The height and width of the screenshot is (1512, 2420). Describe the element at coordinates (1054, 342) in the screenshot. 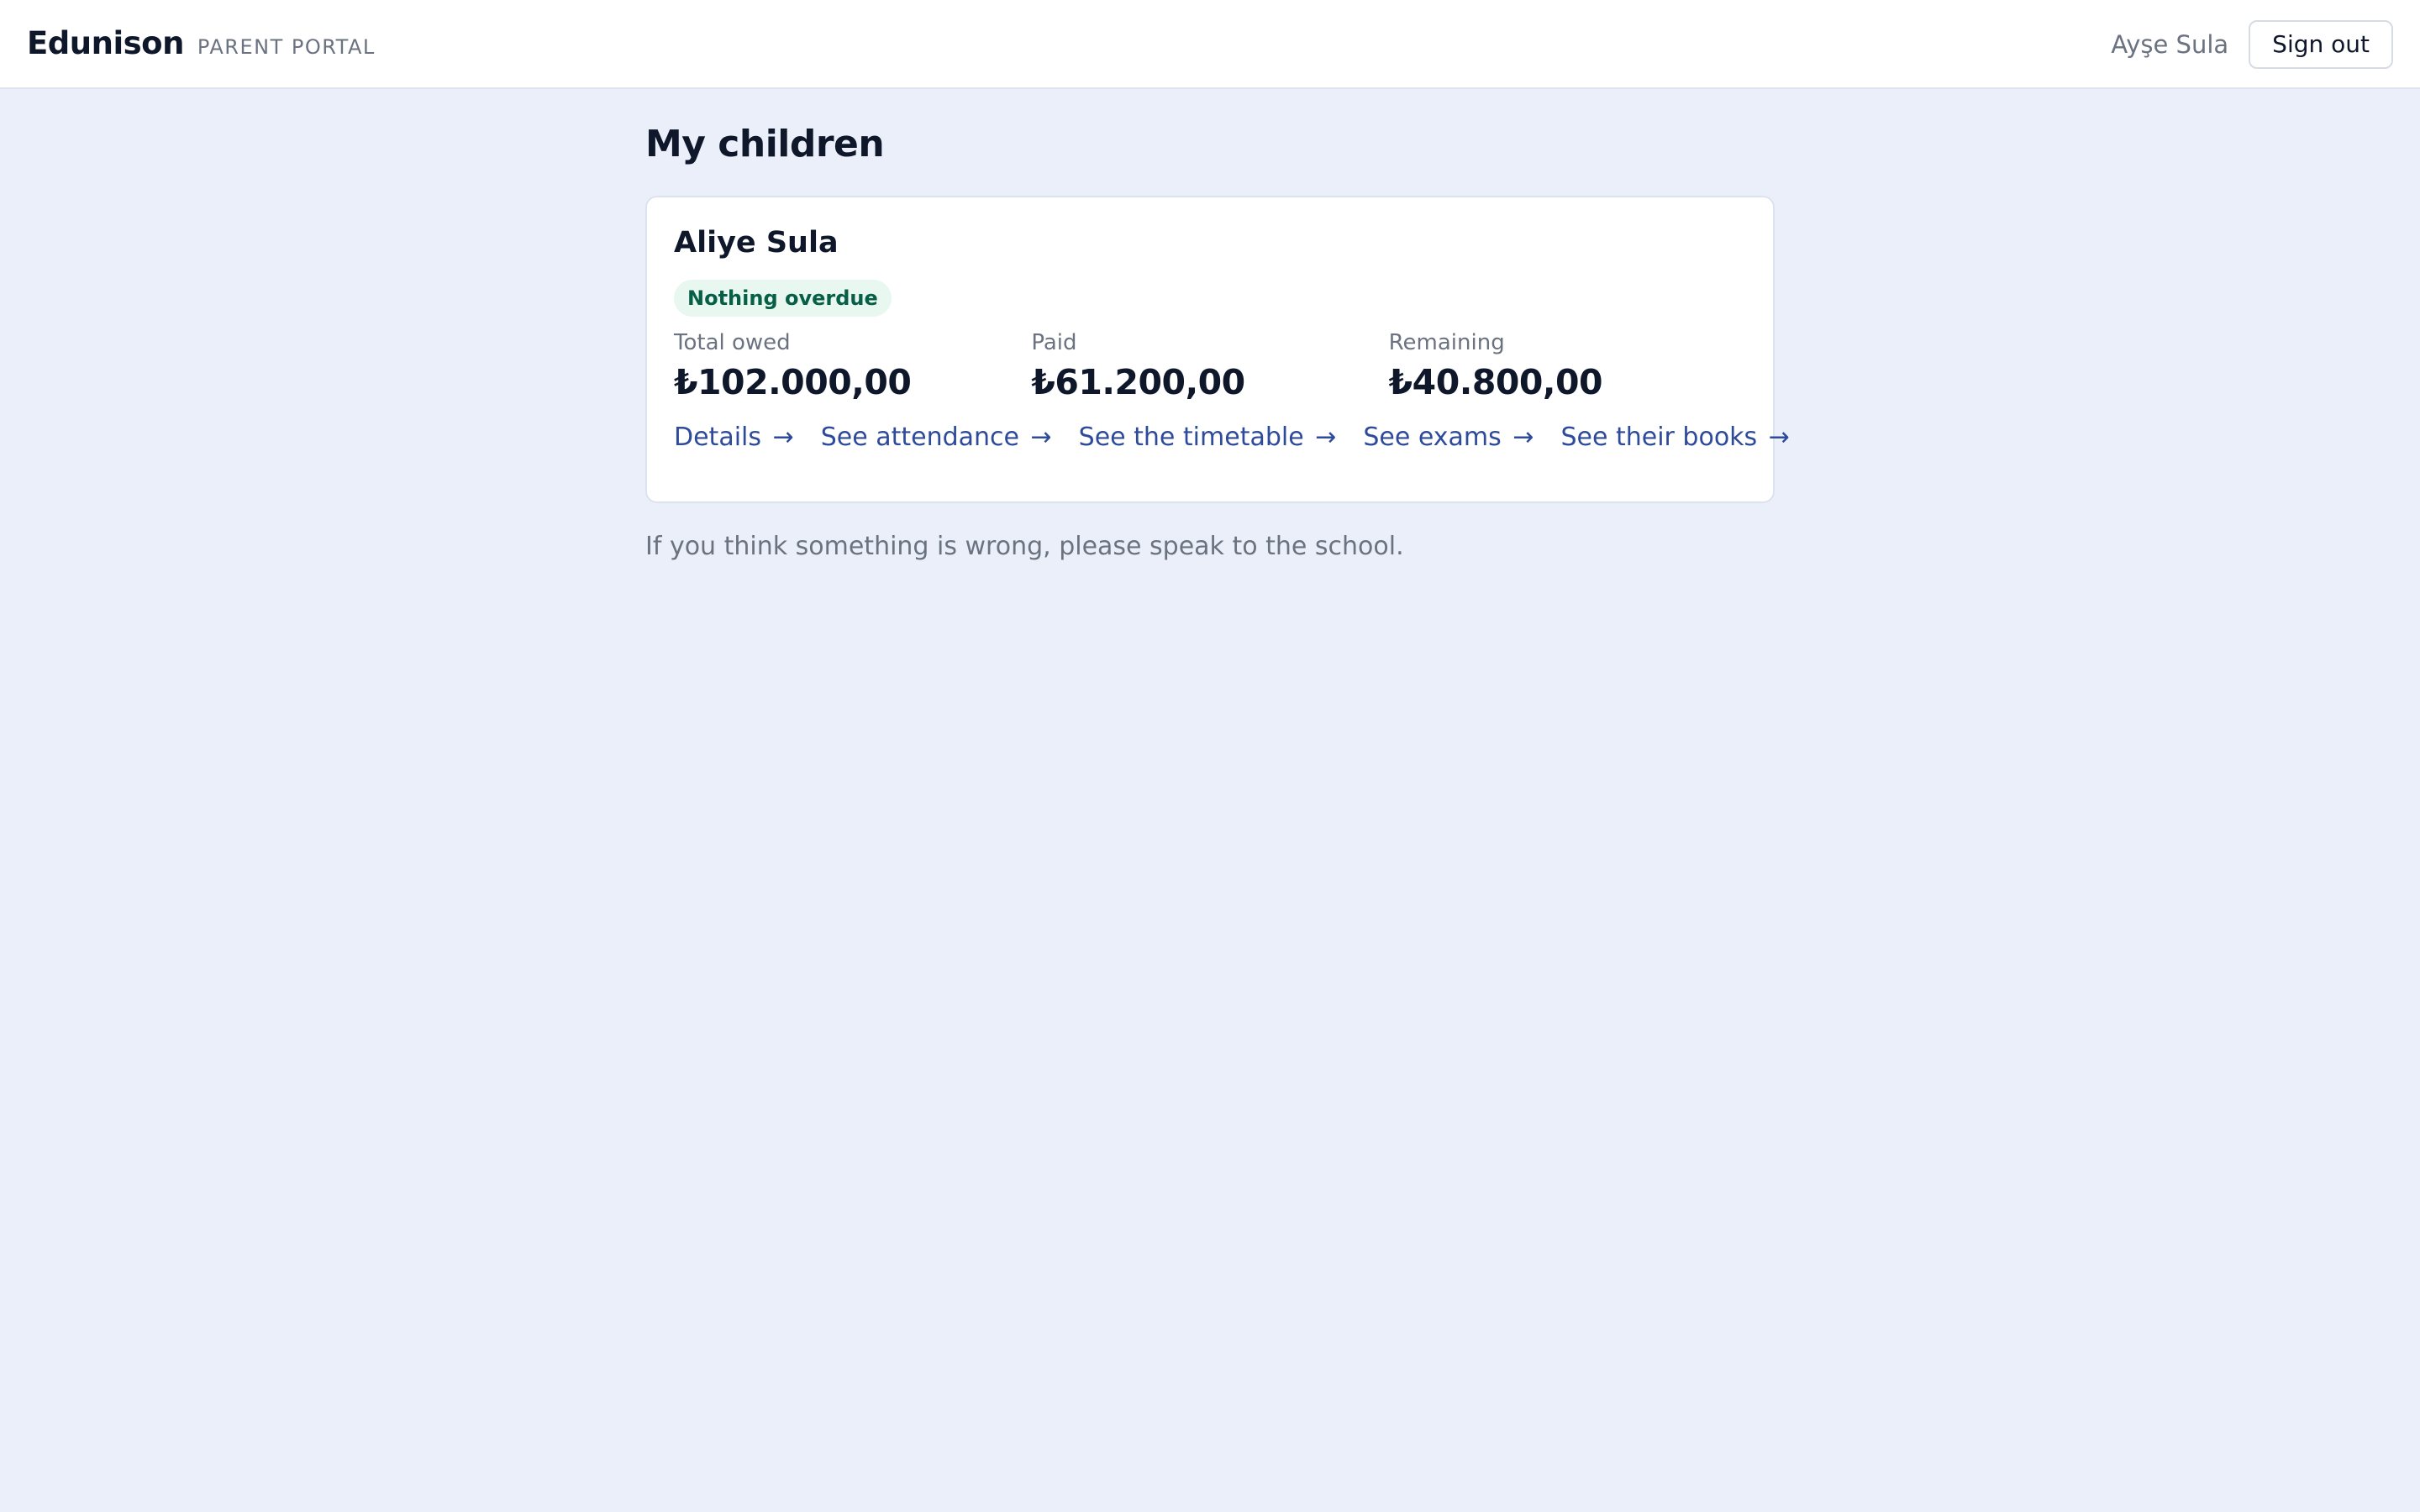

I see `stat-label: Paid` at that location.